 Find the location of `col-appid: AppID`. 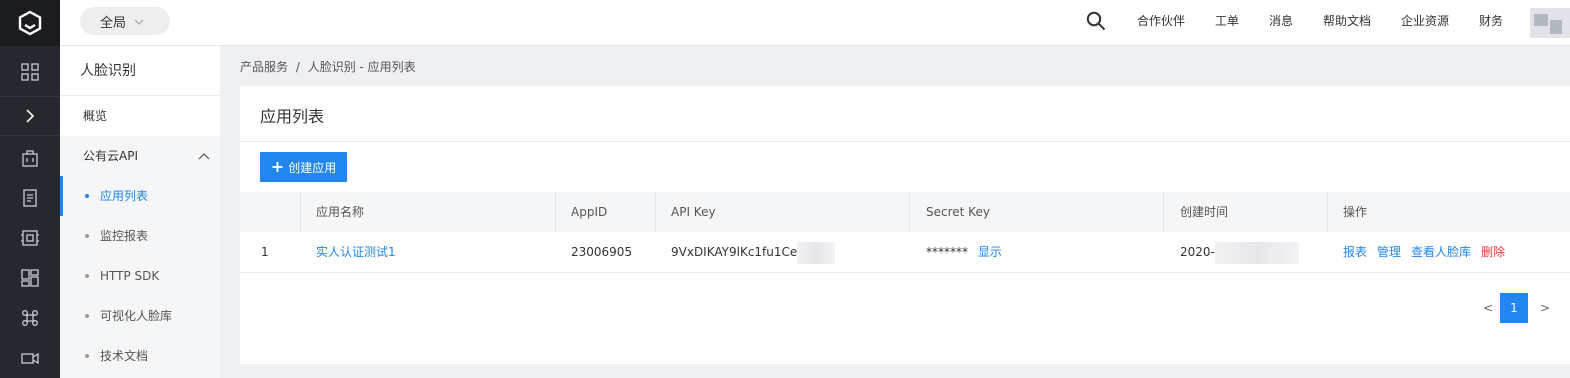

col-appid: AppID is located at coordinates (589, 212).